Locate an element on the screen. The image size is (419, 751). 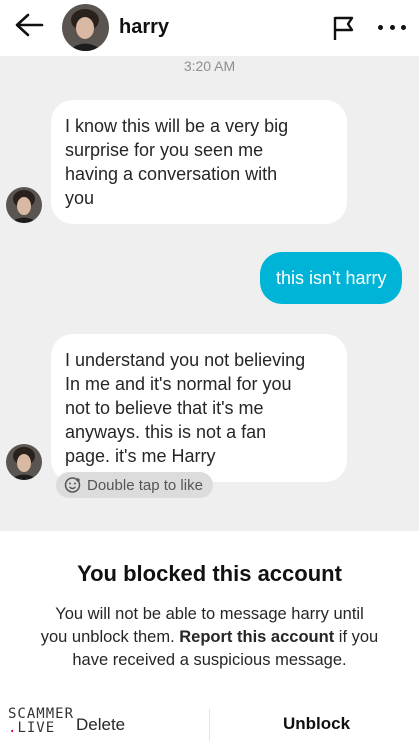
message-line: this isn't harry is located at coordinates (331, 278).